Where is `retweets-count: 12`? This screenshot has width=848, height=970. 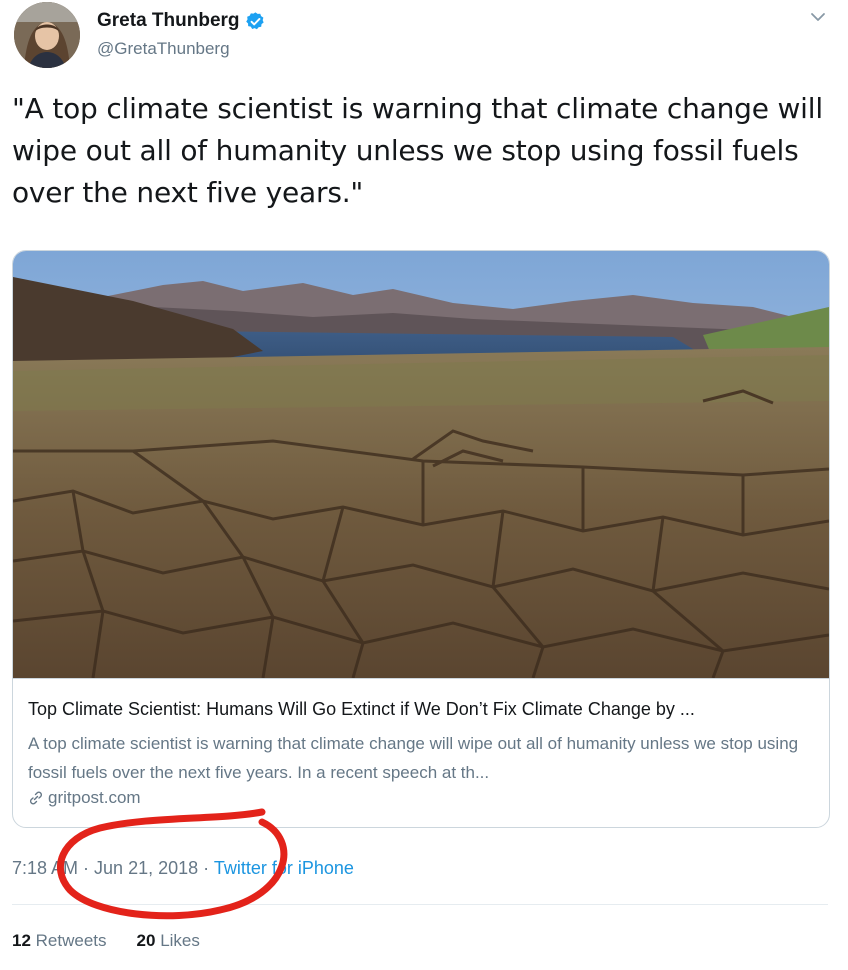
retweets-count: 12 is located at coordinates (21, 940).